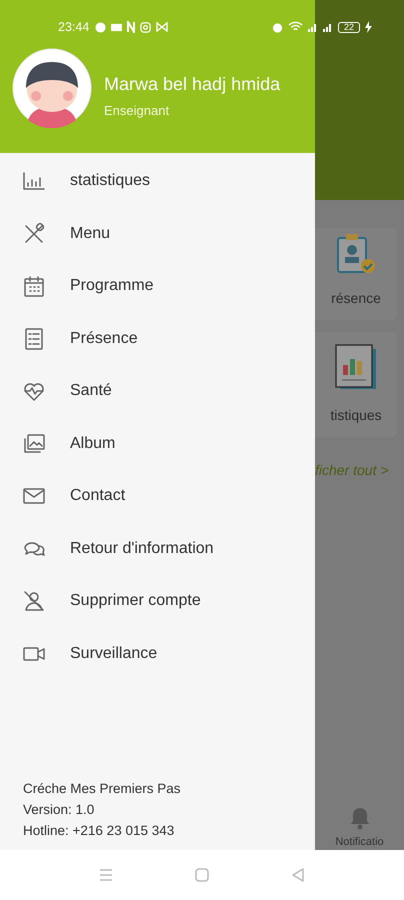 The width and height of the screenshot is (404, 900). What do you see at coordinates (74, 27) in the screenshot?
I see `clock: 23:44` at bounding box center [74, 27].